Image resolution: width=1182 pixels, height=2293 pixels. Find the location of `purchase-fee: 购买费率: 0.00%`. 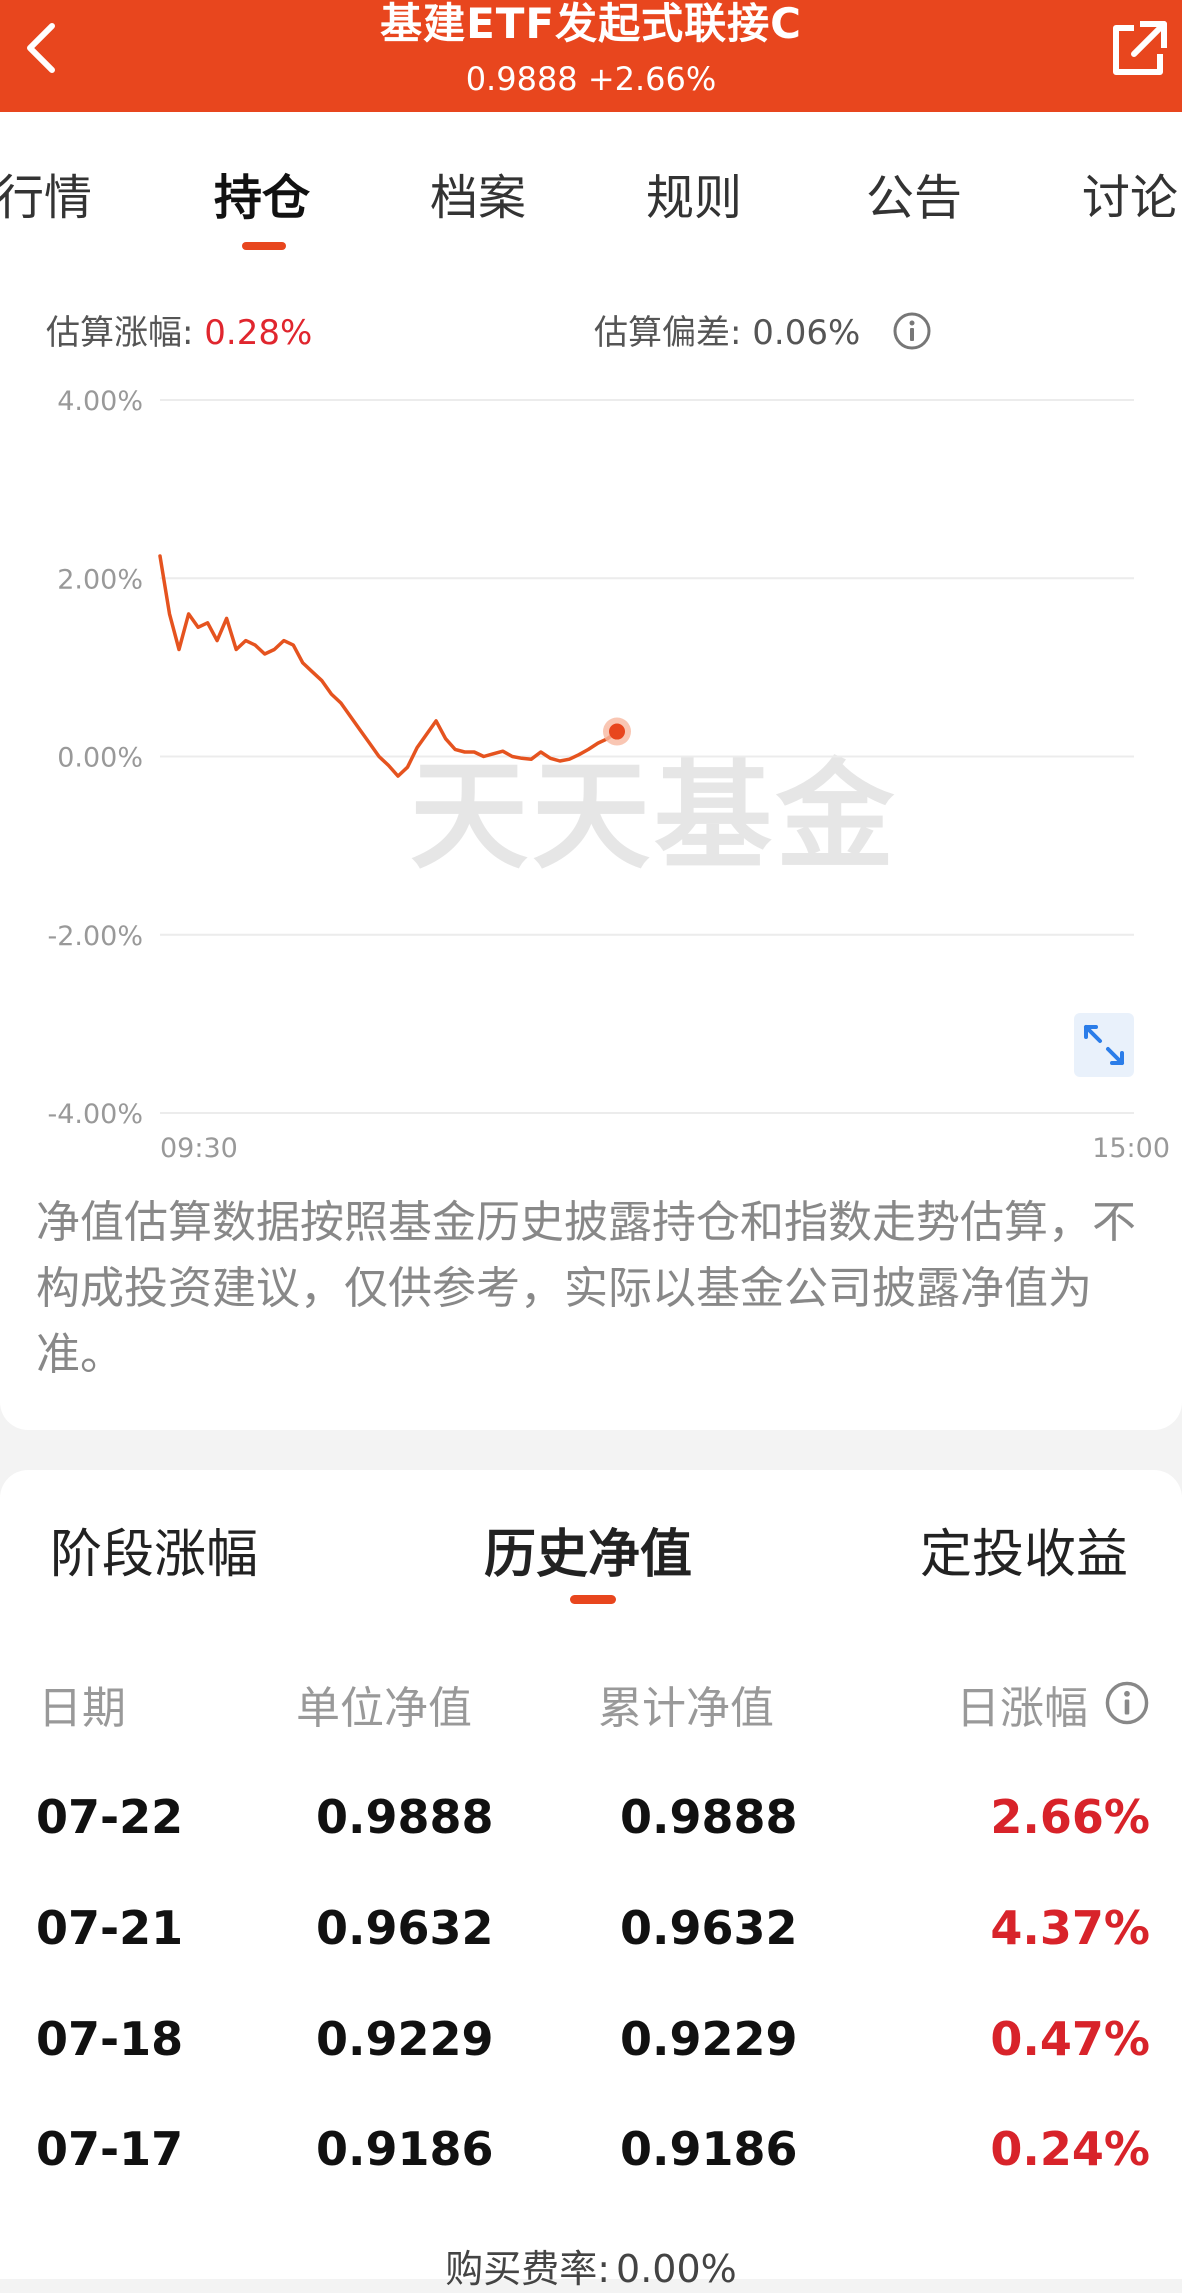

purchase-fee: 购买费率: 0.00% is located at coordinates (591, 2265).